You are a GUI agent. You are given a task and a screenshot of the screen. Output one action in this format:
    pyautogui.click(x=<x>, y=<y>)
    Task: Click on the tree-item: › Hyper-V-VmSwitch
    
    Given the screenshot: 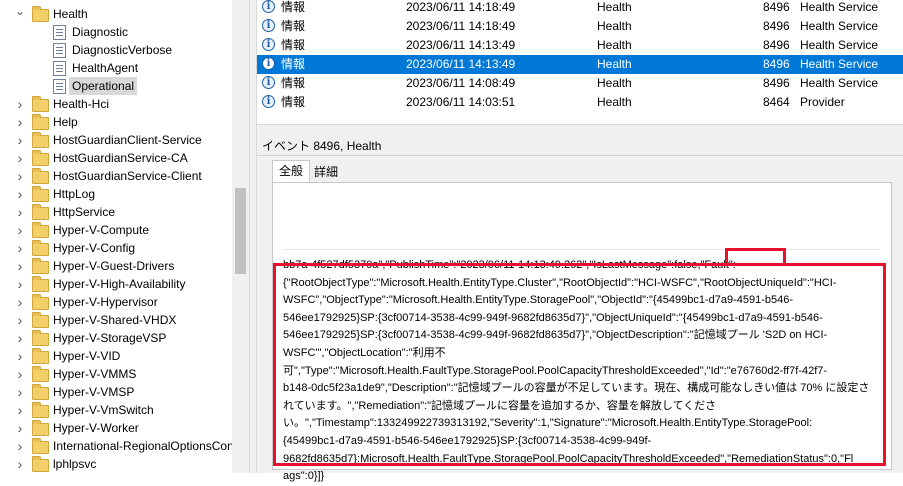 What is the action you would take?
    pyautogui.click(x=116, y=410)
    